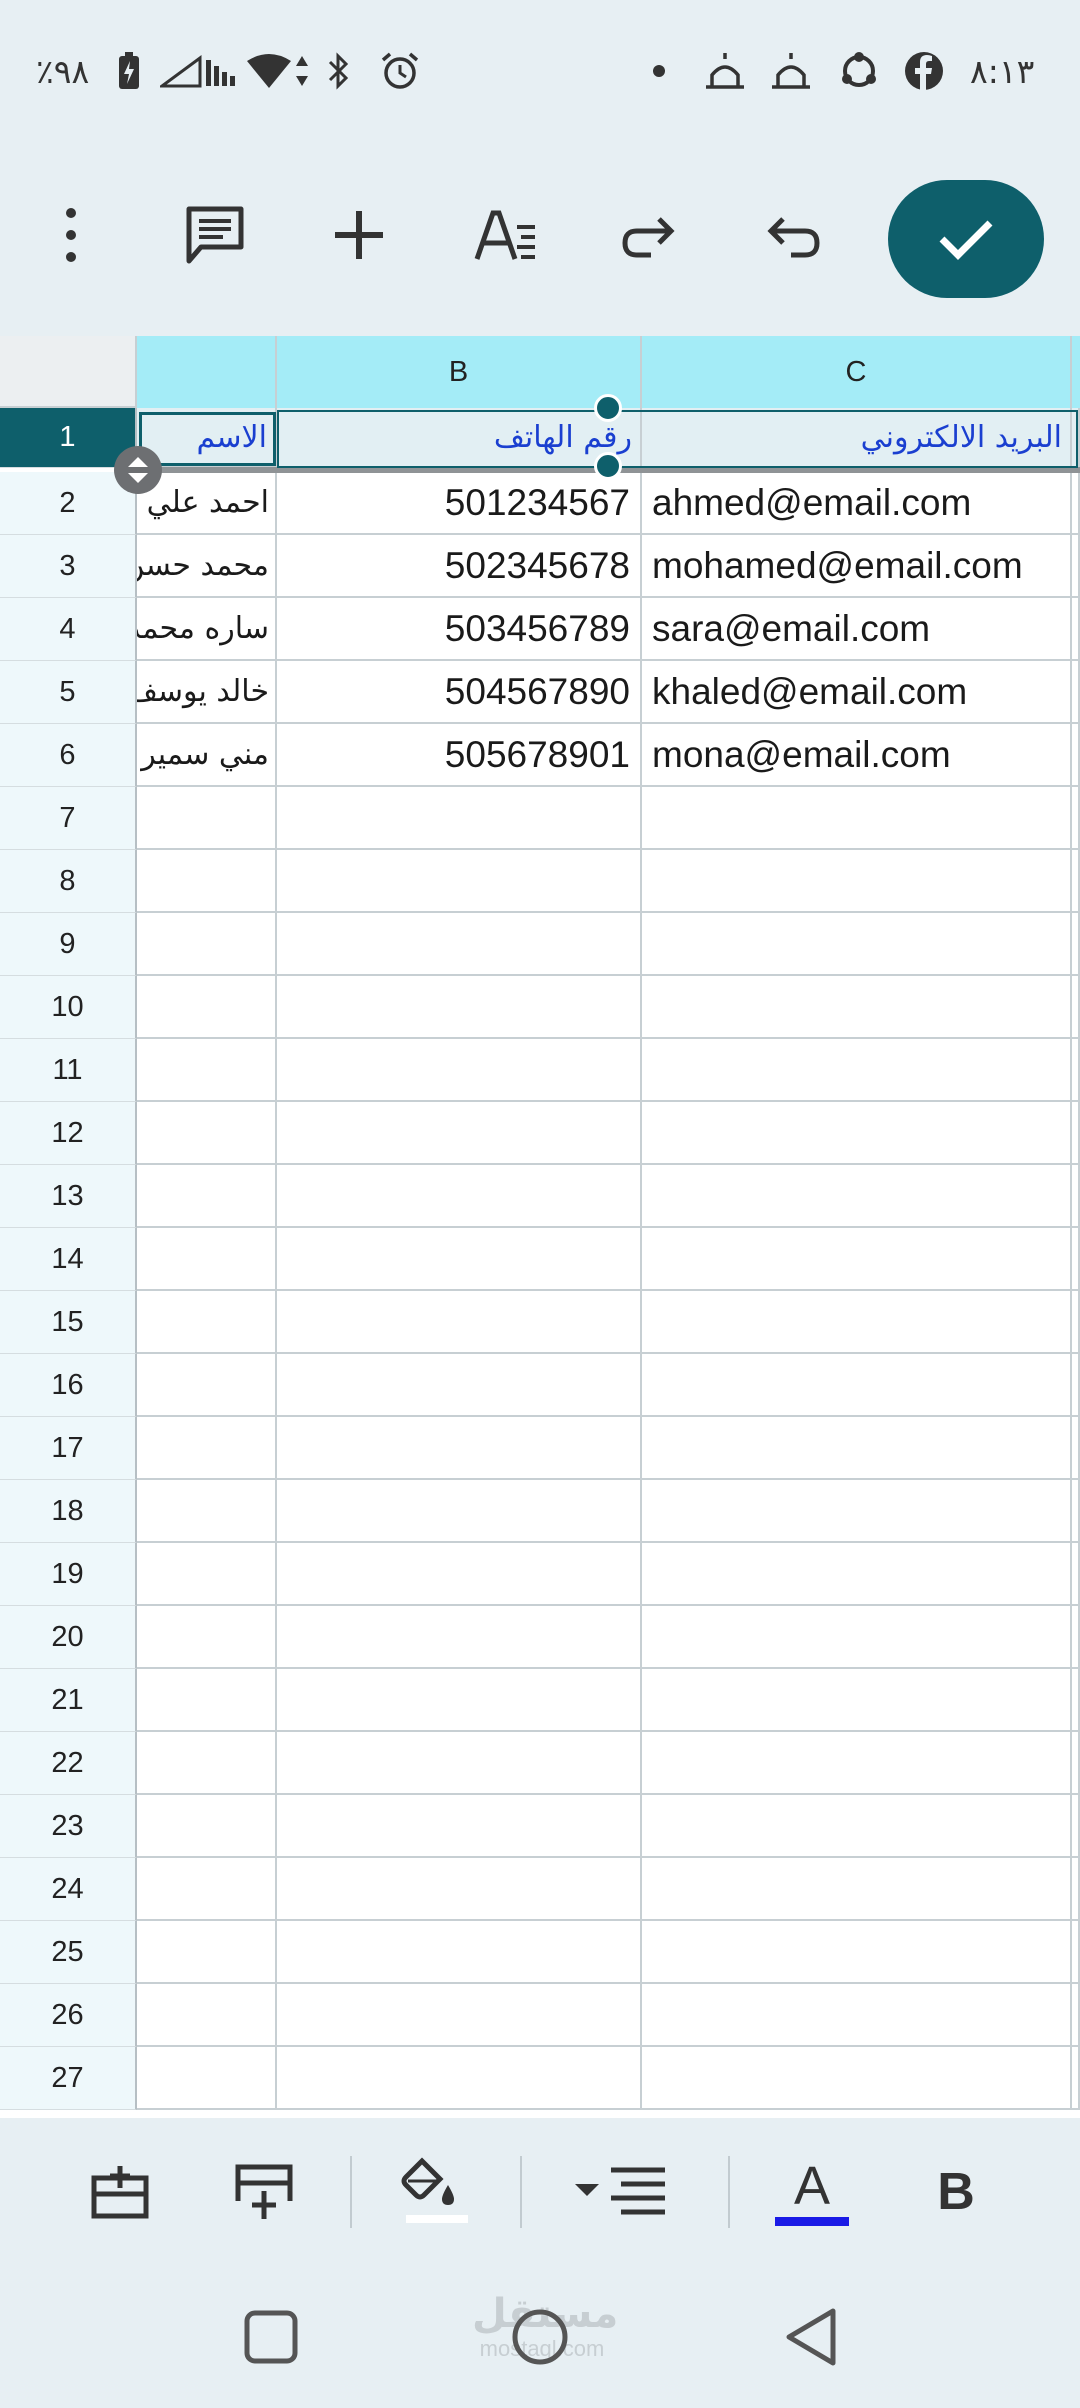  Describe the element at coordinates (68, 629) in the screenshot. I see `row-header: 4` at that location.